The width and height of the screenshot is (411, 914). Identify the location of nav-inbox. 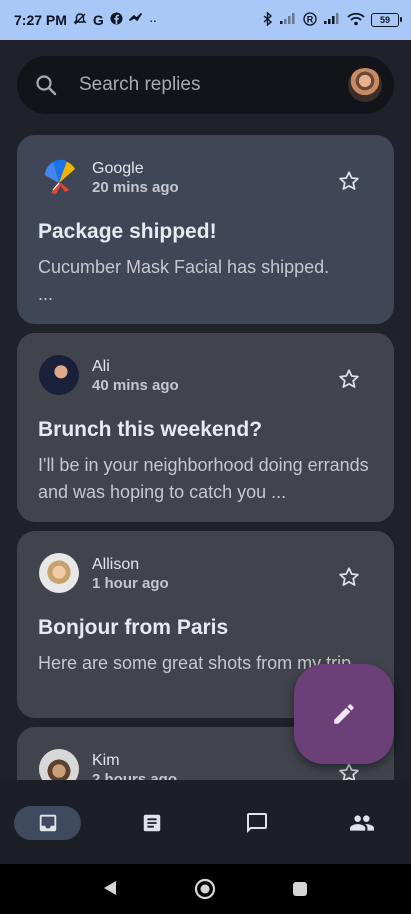
(47, 823).